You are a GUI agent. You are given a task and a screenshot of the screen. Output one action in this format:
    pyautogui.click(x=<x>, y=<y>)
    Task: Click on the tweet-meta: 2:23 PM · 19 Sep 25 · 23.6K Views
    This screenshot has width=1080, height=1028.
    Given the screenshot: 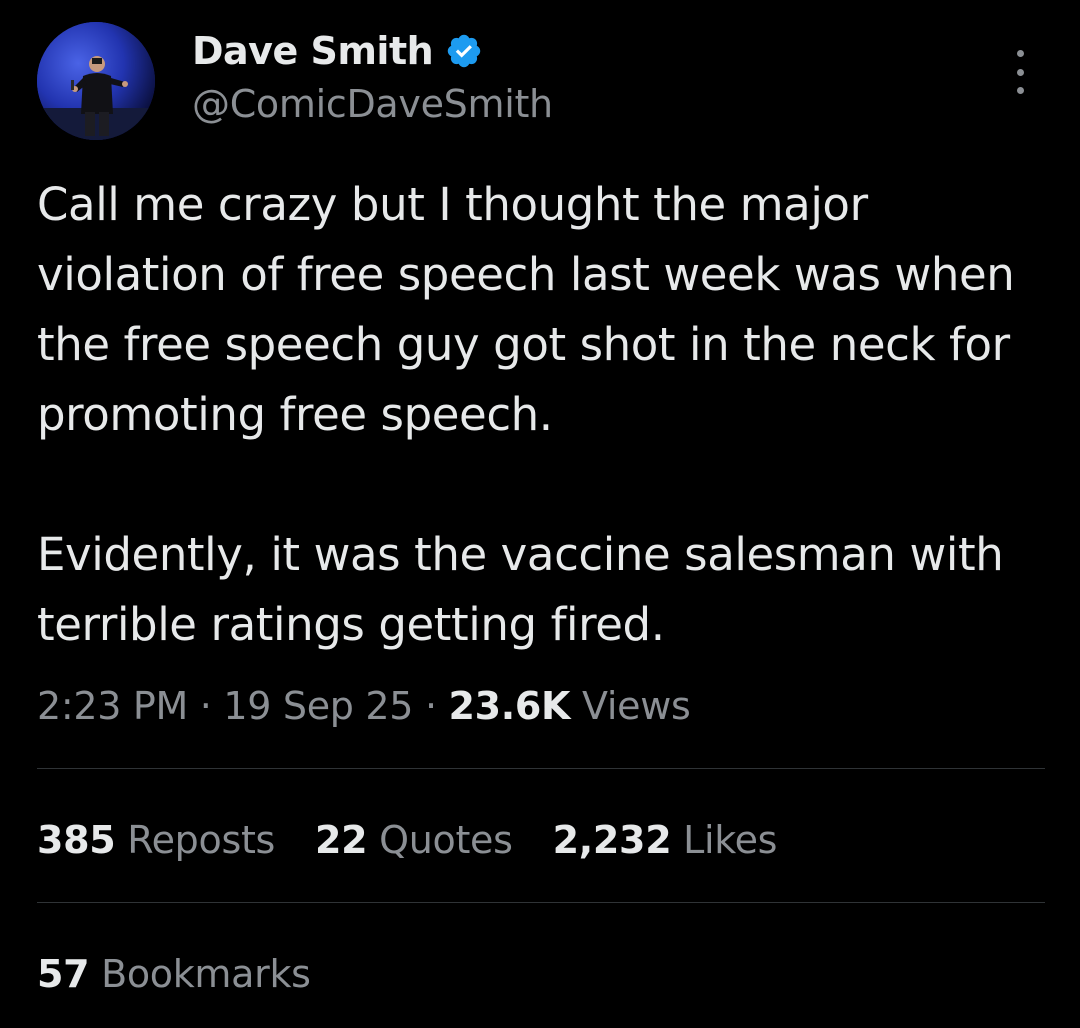 What is the action you would take?
    pyautogui.click(x=364, y=706)
    